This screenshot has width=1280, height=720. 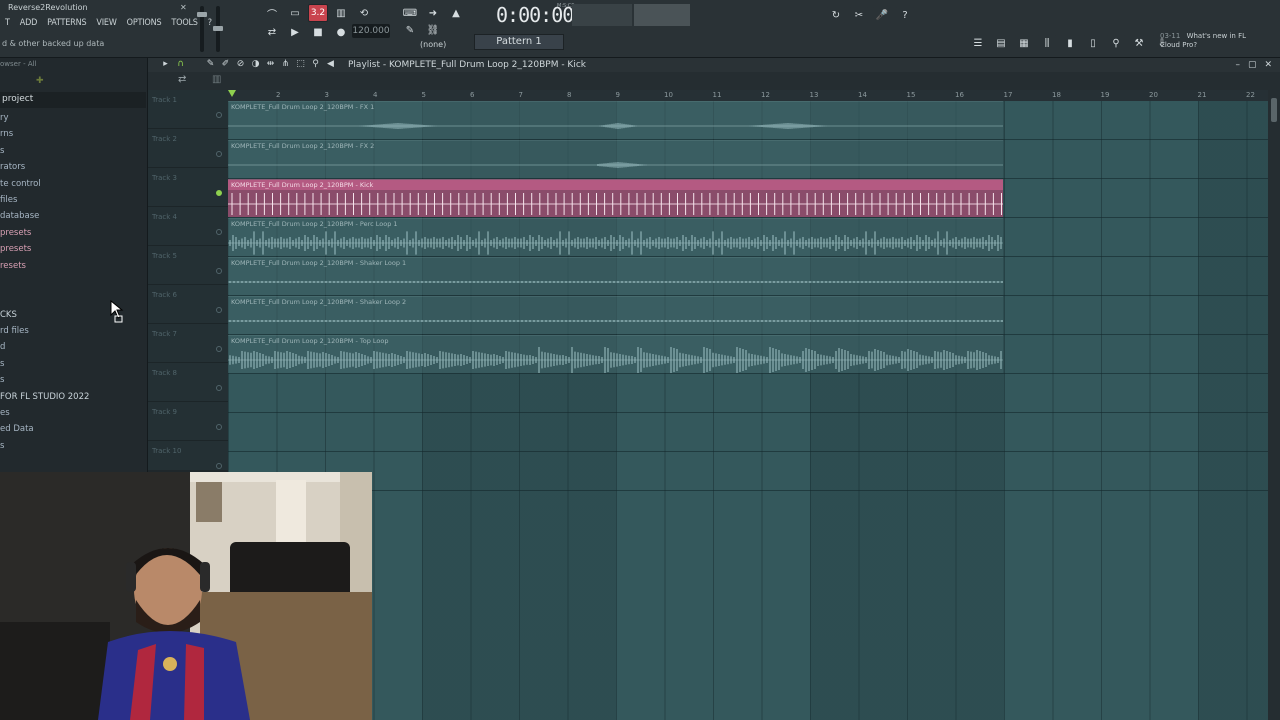 What do you see at coordinates (240, 64) in the screenshot?
I see `delete-tool-icon: ⊘` at bounding box center [240, 64].